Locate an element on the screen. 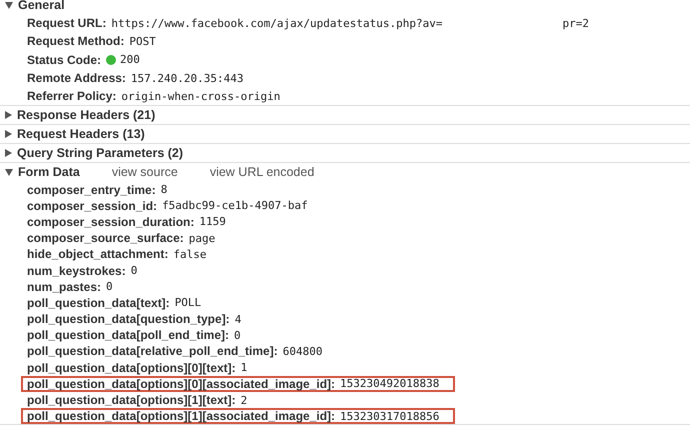  field-value: 153230317018856 is located at coordinates (390, 416).